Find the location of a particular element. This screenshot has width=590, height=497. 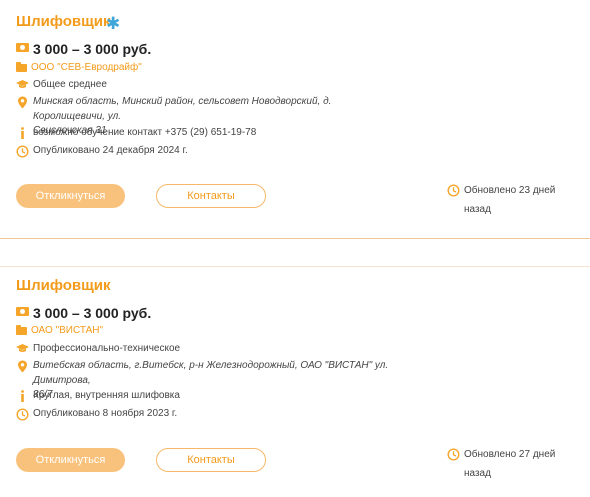

star-icon: ✱ is located at coordinates (113, 23).